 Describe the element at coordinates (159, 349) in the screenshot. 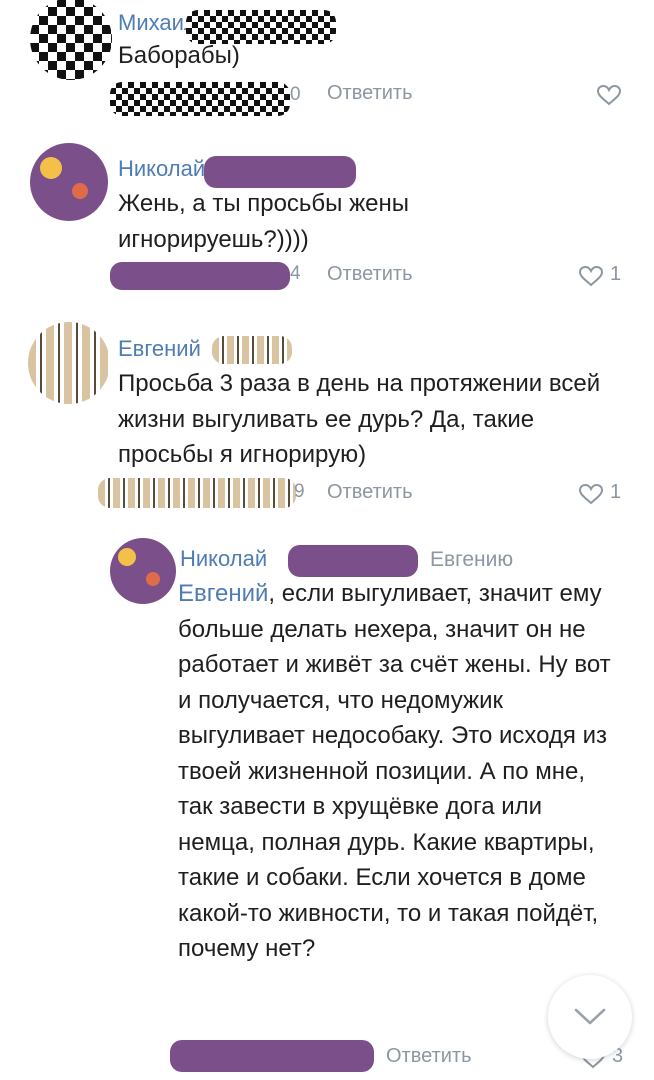

I see `author-name: Евгений` at that location.